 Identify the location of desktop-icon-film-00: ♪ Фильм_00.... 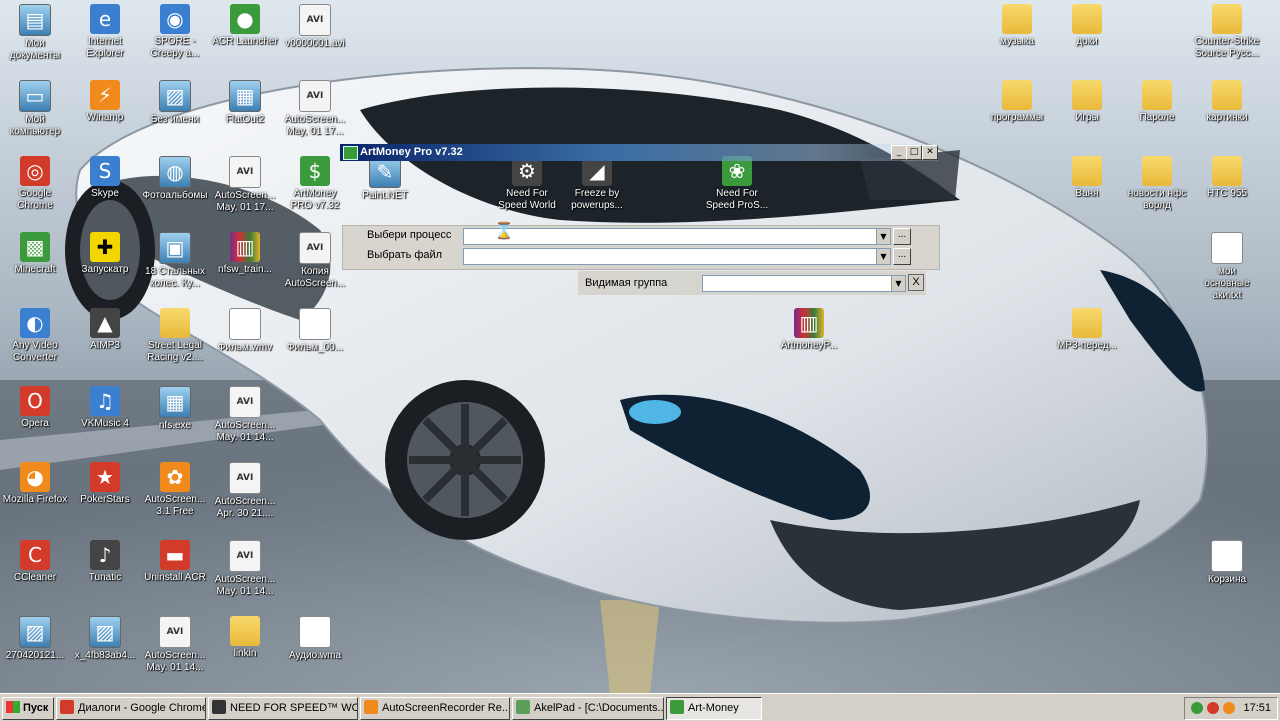
(315, 331).